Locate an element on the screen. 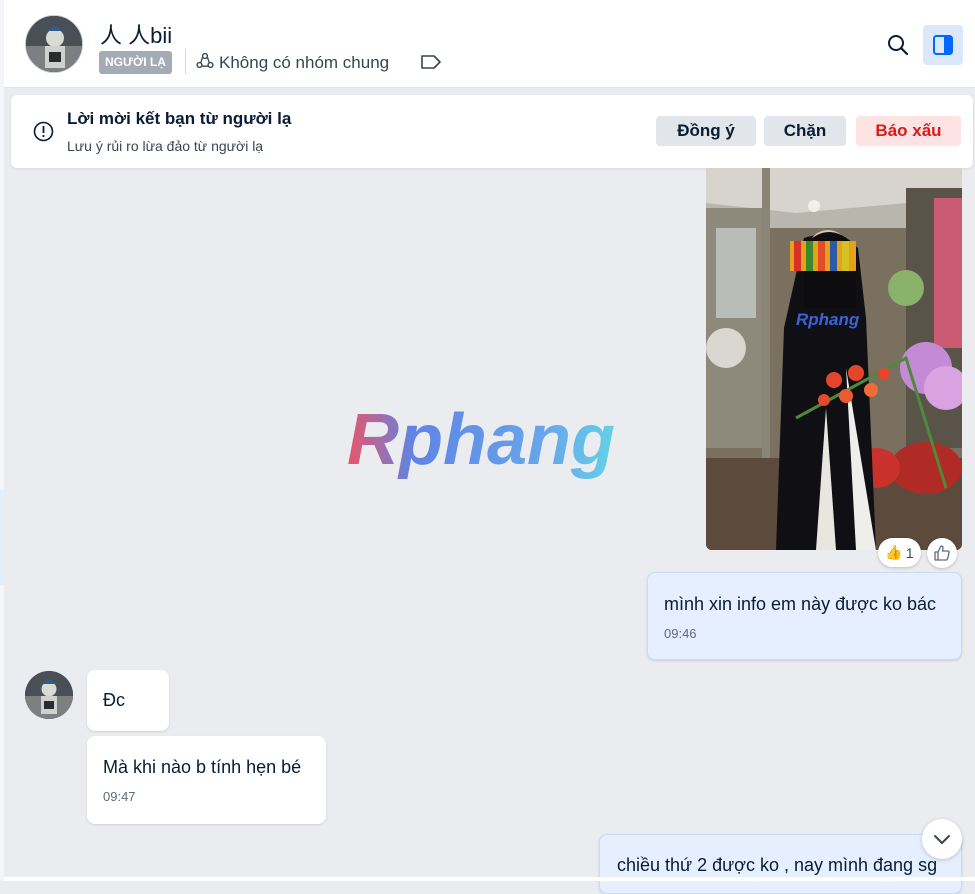 This screenshot has height=894, width=975. accept-button: Đồng ý is located at coordinates (706, 131).